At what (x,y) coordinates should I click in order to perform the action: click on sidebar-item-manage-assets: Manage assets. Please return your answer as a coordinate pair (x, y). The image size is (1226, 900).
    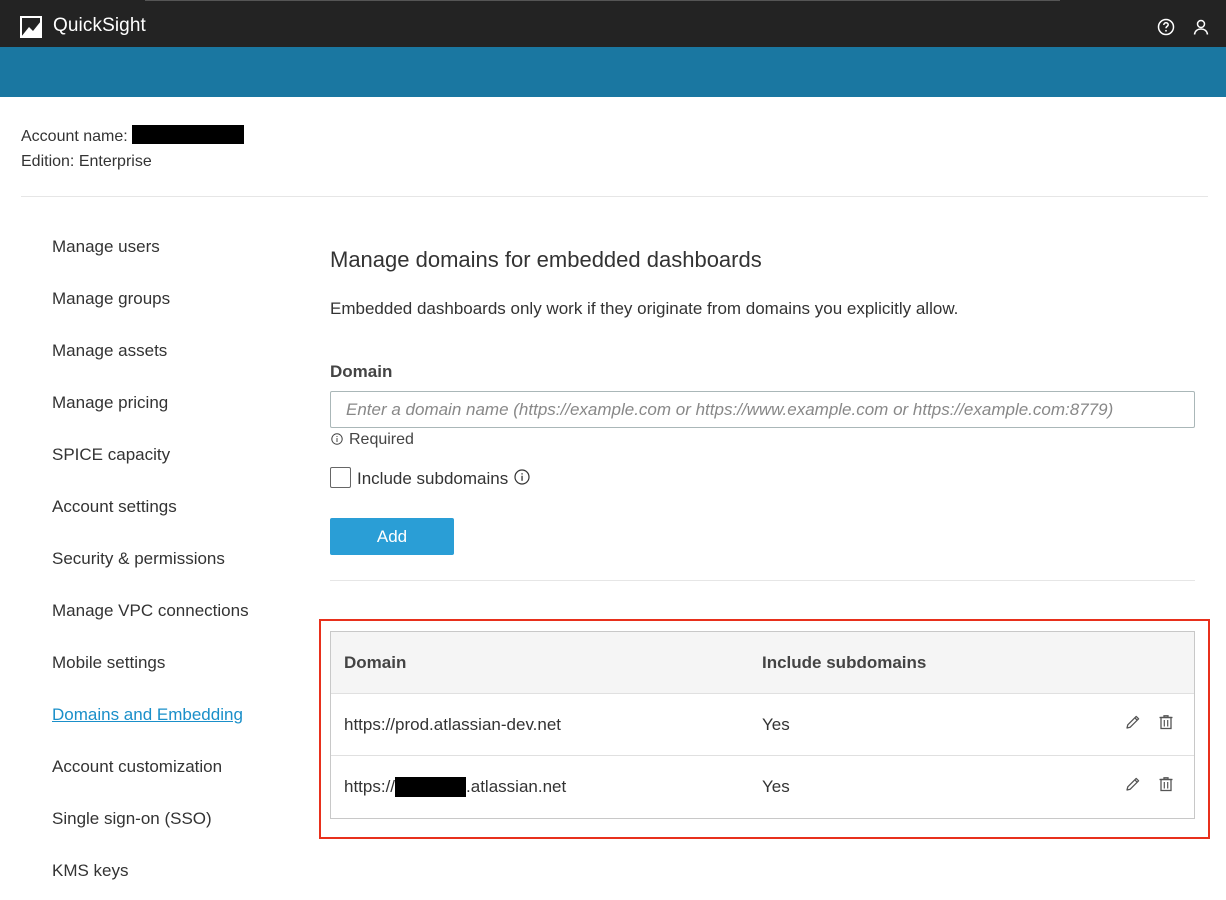
    Looking at the image, I should click on (150, 365).